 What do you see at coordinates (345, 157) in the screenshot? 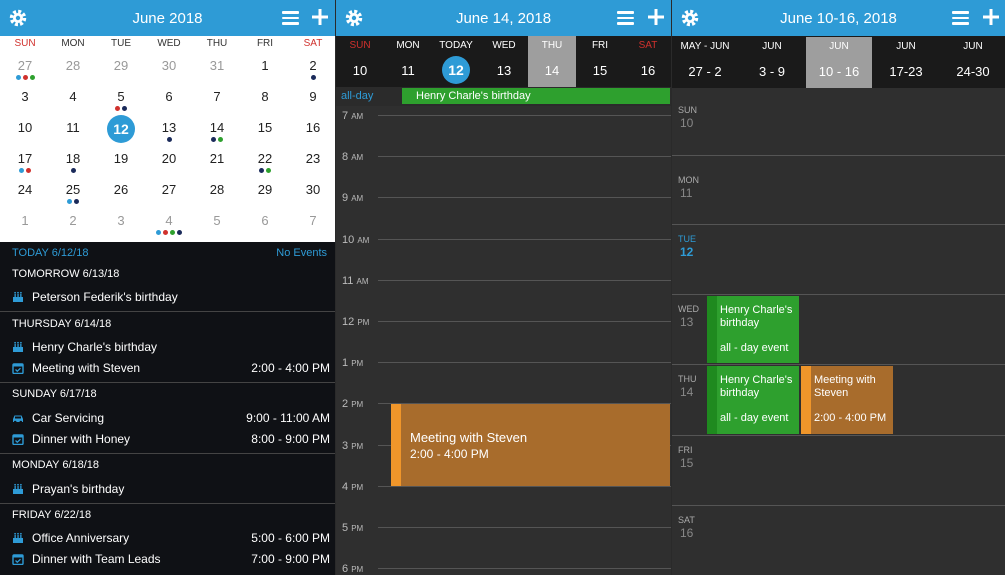
I see `hour-number: 8` at bounding box center [345, 157].